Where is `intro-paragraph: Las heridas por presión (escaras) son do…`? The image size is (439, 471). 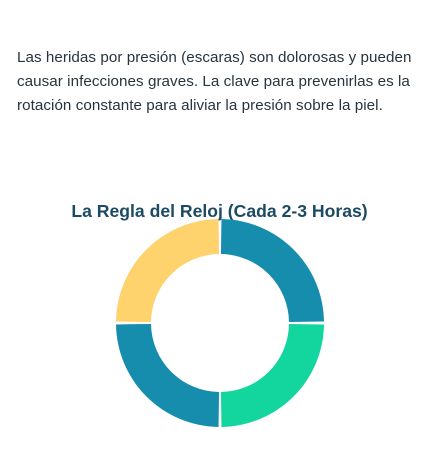 intro-paragraph: Las heridas por presión (escaras) son do… is located at coordinates (214, 81).